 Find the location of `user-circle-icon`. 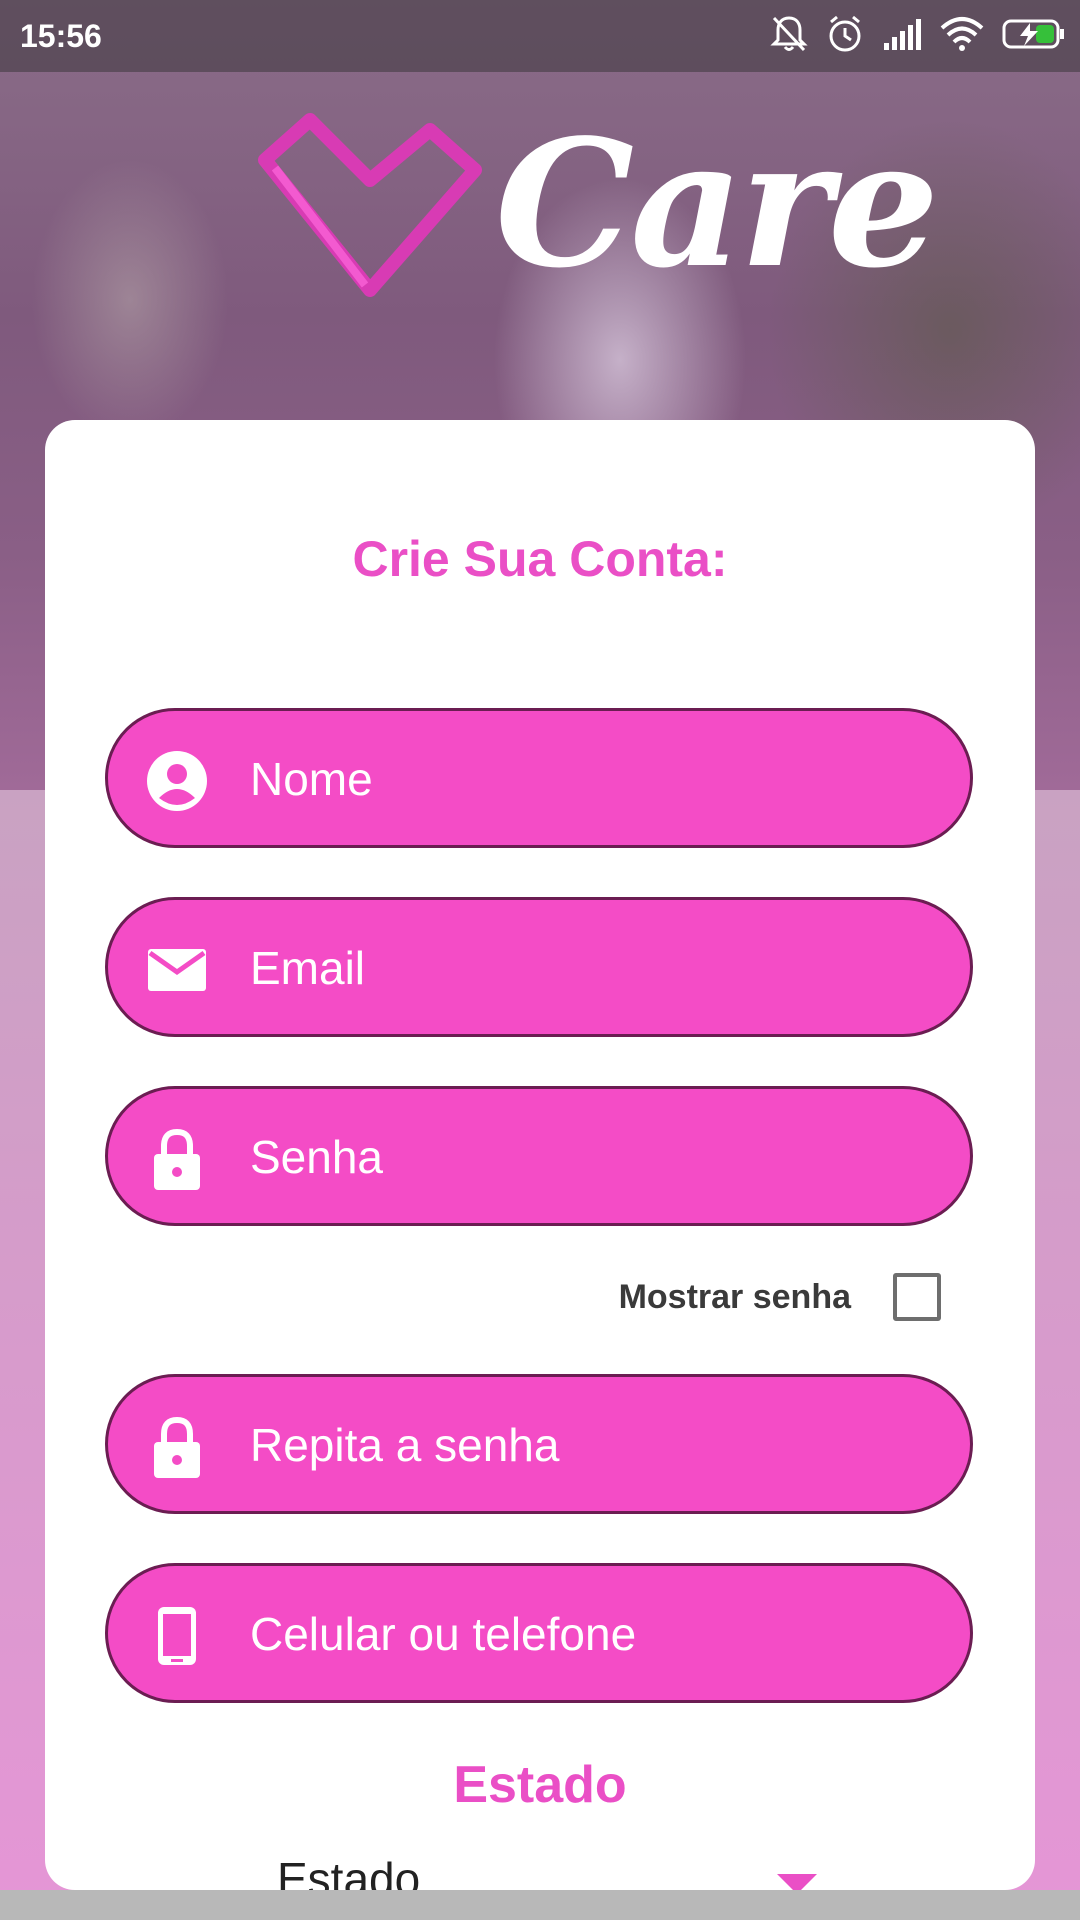

user-circle-icon is located at coordinates (177, 781).